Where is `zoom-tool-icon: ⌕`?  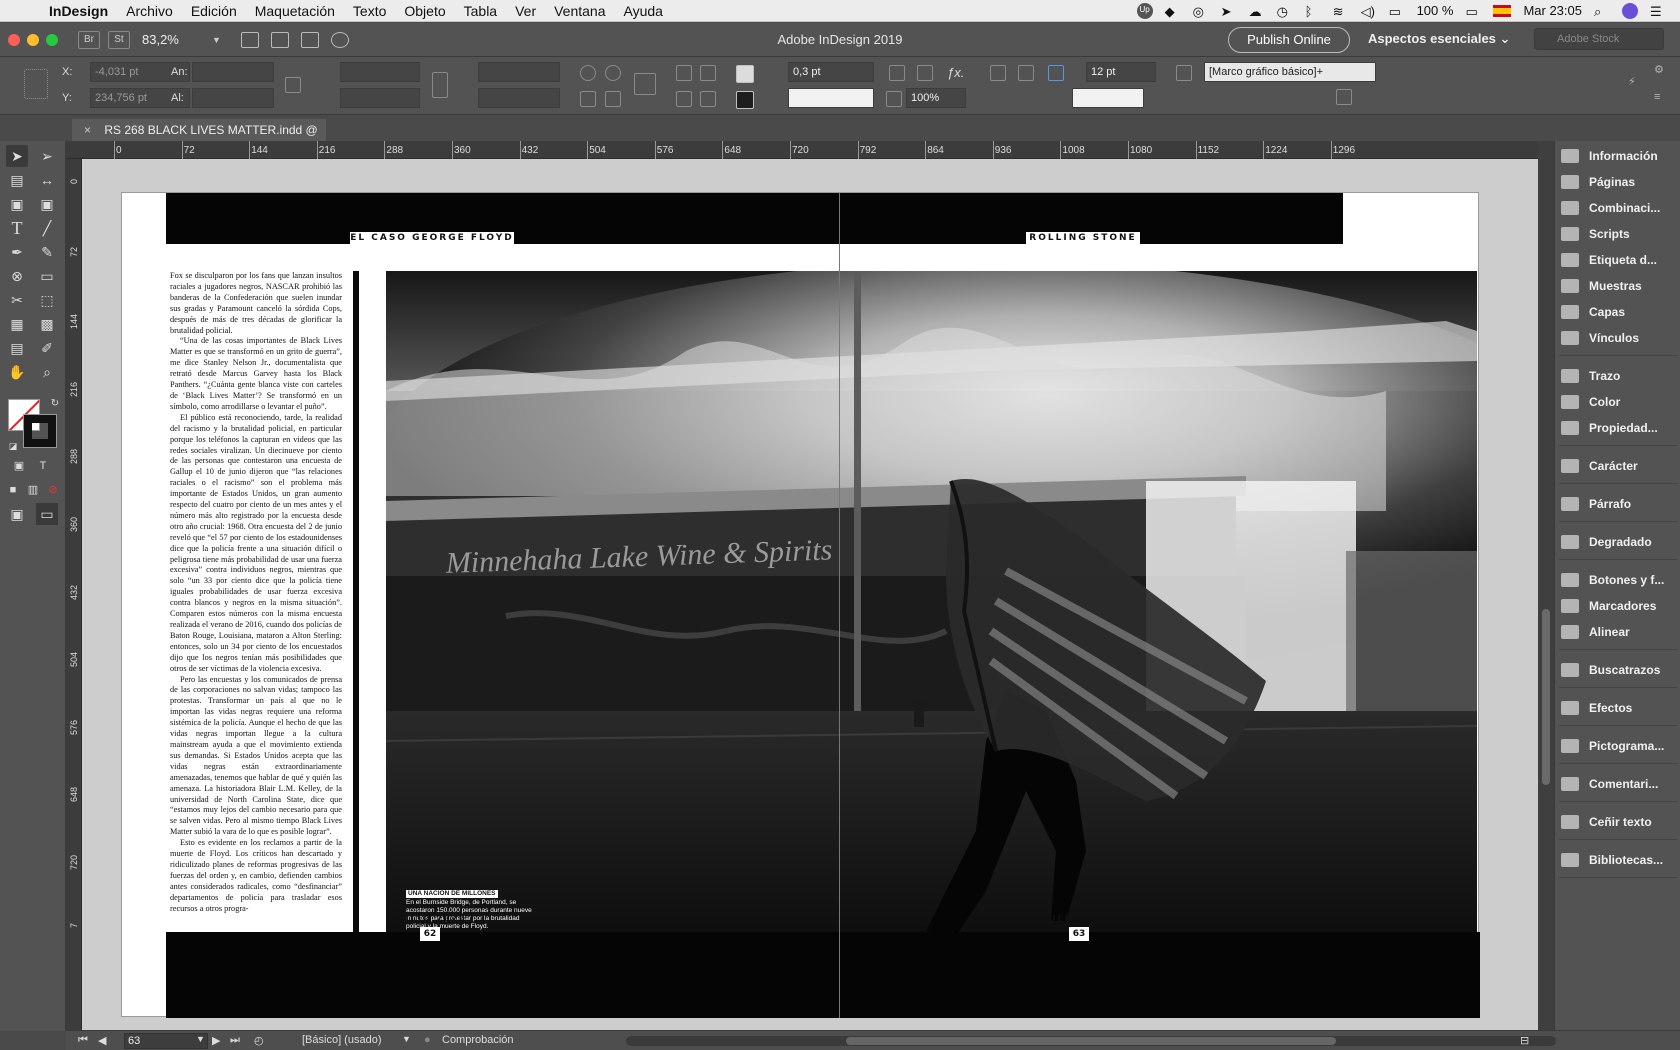 zoom-tool-icon: ⌕ is located at coordinates (47, 372).